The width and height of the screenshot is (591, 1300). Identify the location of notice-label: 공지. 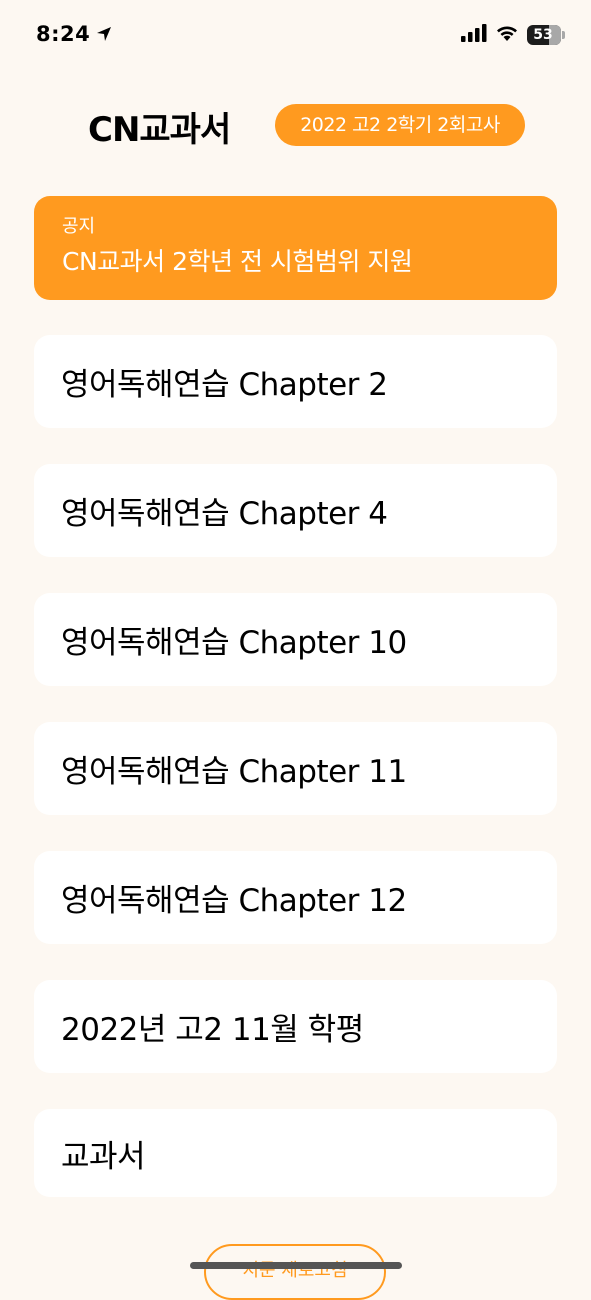
(79, 226).